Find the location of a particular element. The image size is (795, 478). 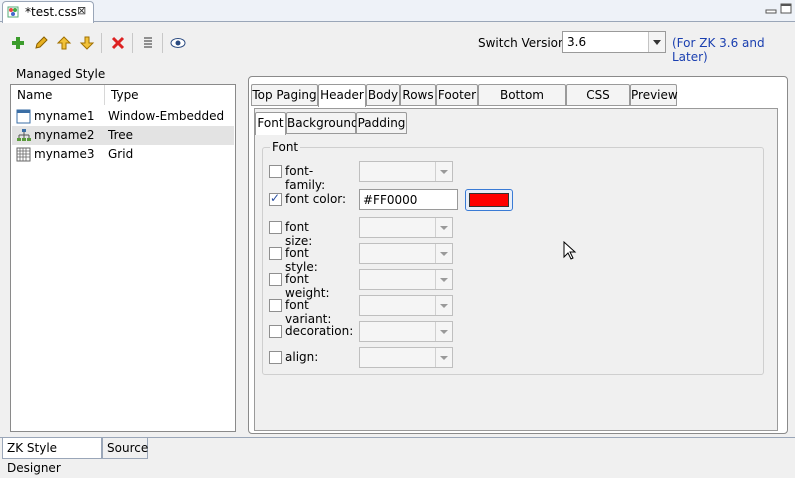

version-select: 3.6 is located at coordinates (614, 42).